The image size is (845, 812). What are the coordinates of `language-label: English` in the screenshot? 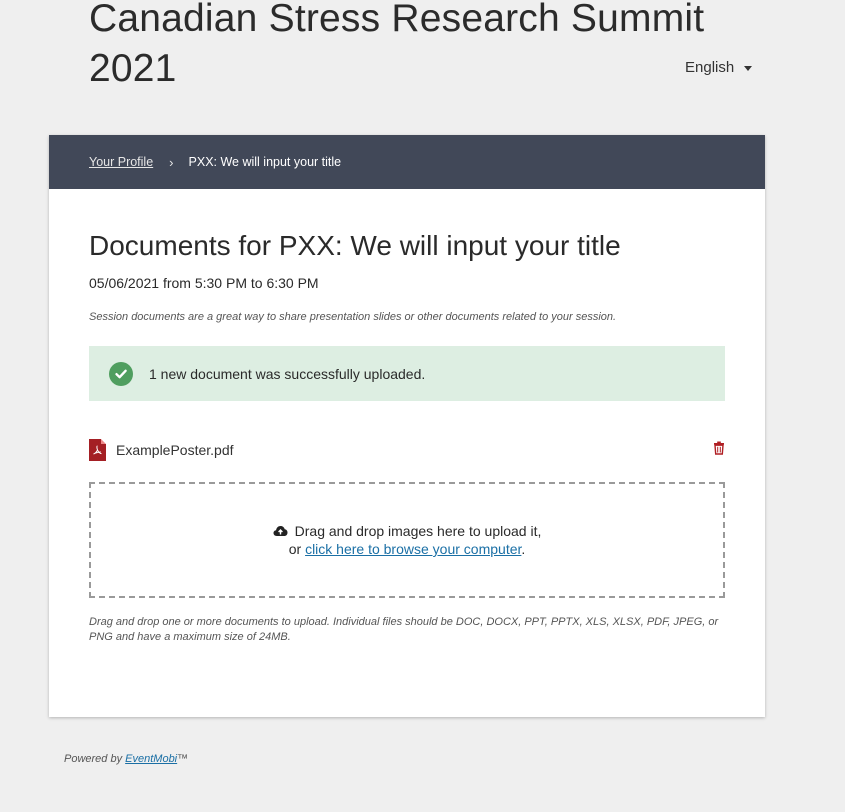 It's located at (710, 67).